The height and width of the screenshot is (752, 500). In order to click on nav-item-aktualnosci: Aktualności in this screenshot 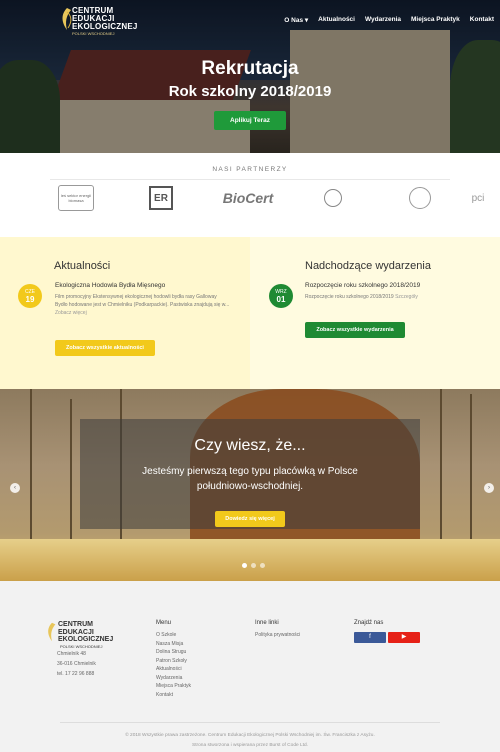, I will do `click(336, 20)`.